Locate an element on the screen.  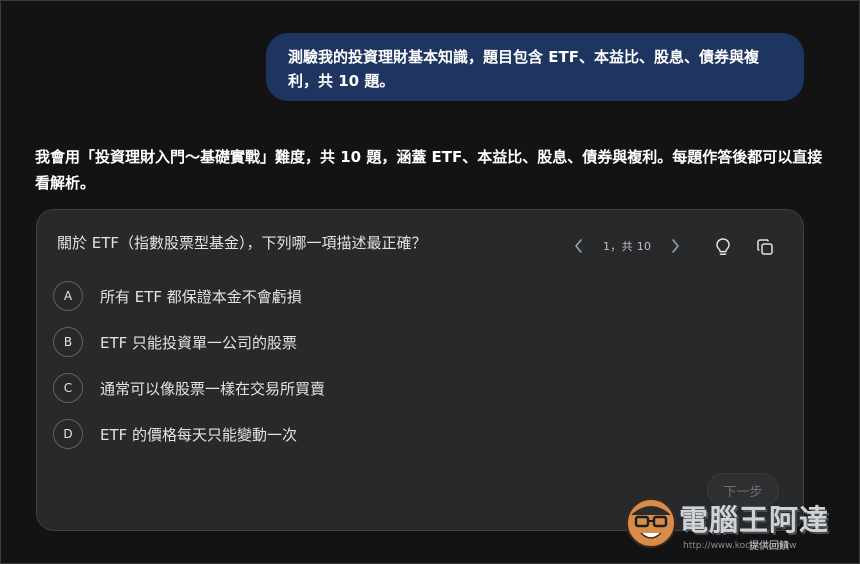
quiz-option-c: C 通常可以像股票一樣在交易所買賣 is located at coordinates (189, 388).